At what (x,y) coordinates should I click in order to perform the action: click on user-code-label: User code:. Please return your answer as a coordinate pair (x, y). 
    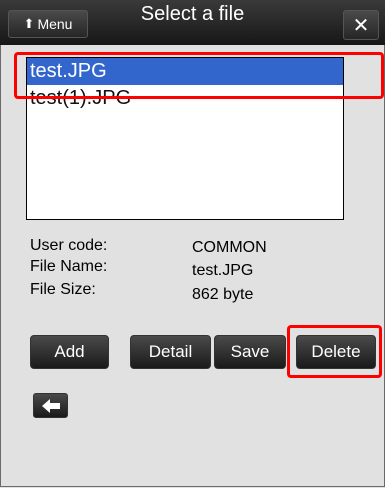
    Looking at the image, I should click on (69, 245).